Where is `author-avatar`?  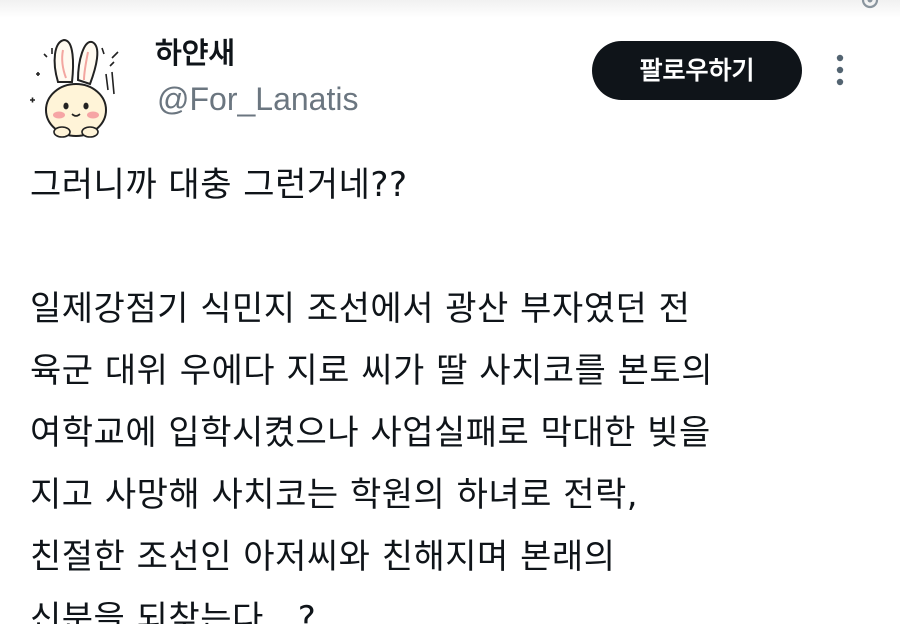 author-avatar is located at coordinates (78, 87).